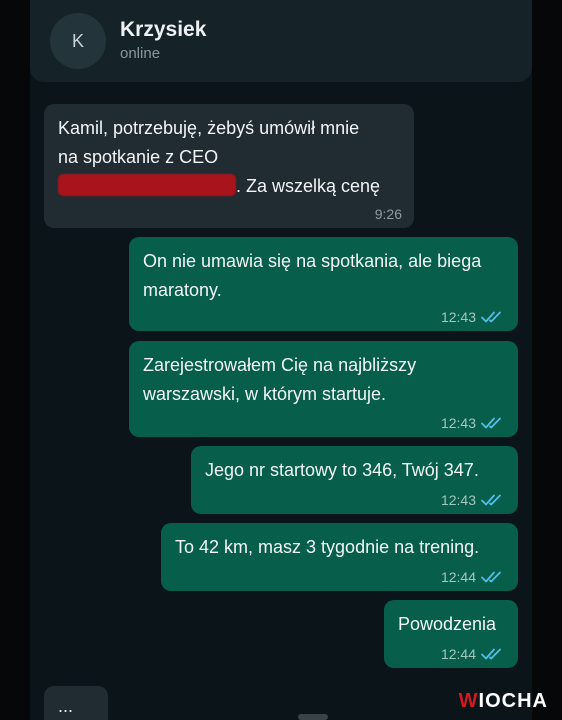  Describe the element at coordinates (209, 128) in the screenshot. I see `message-line: Kamil, potrzebuję, żebyś umówił mnie` at that location.